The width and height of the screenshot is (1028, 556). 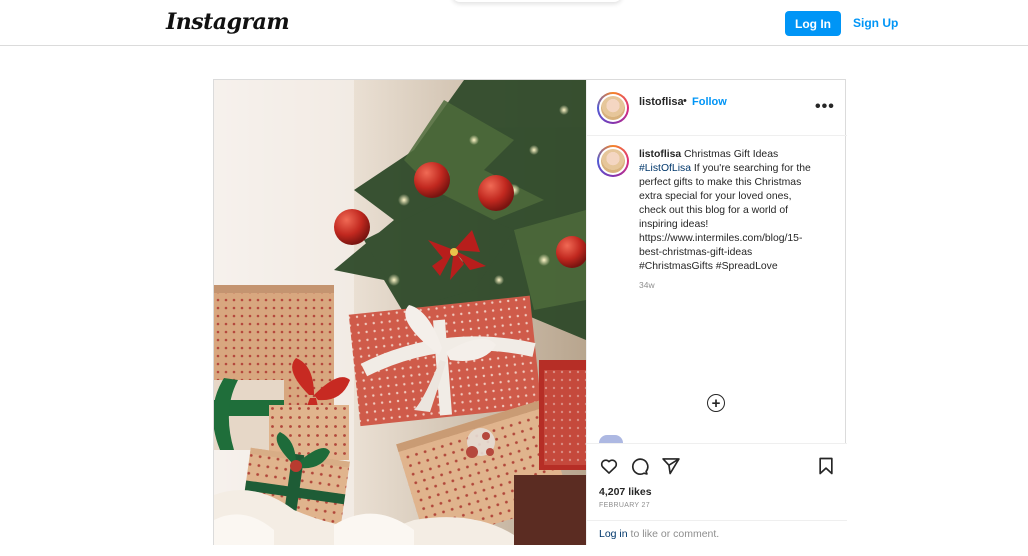 What do you see at coordinates (661, 102) in the screenshot?
I see `post-author-username: listoflisa` at bounding box center [661, 102].